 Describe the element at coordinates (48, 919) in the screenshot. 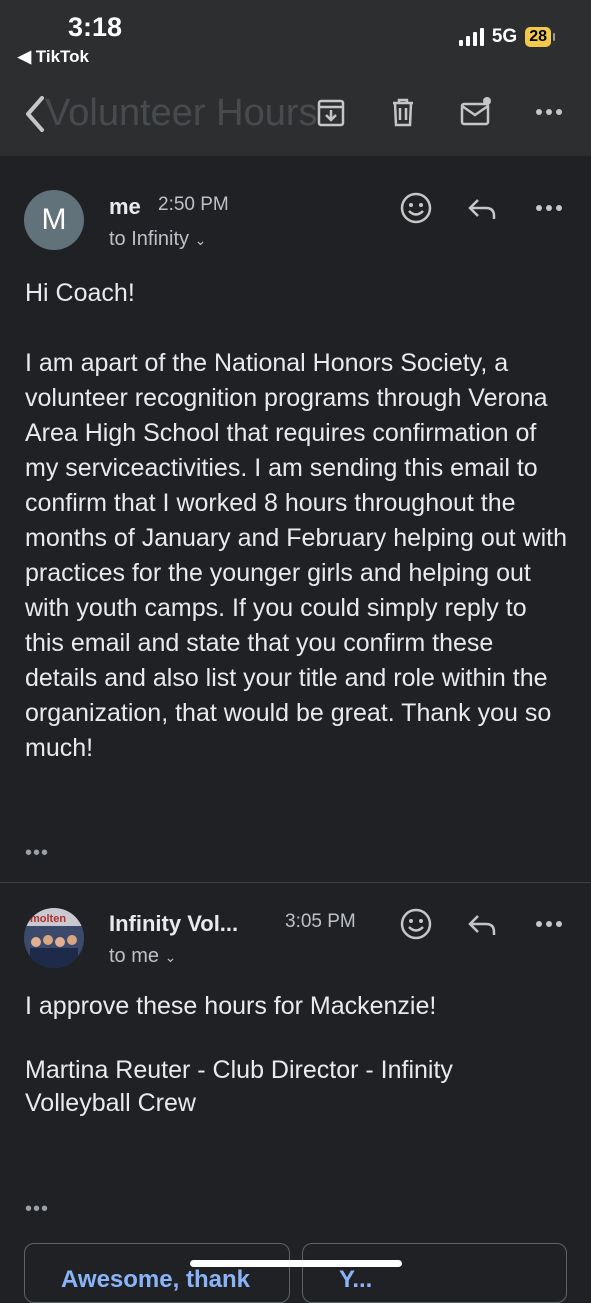

I see `avatar-logo-text: molten` at that location.